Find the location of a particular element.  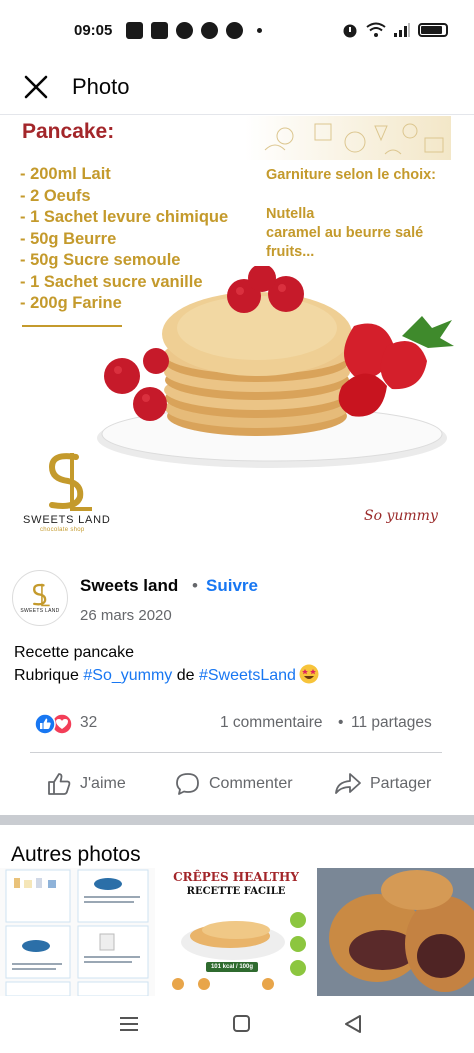

app-notification-icon is located at coordinates (235, 30).